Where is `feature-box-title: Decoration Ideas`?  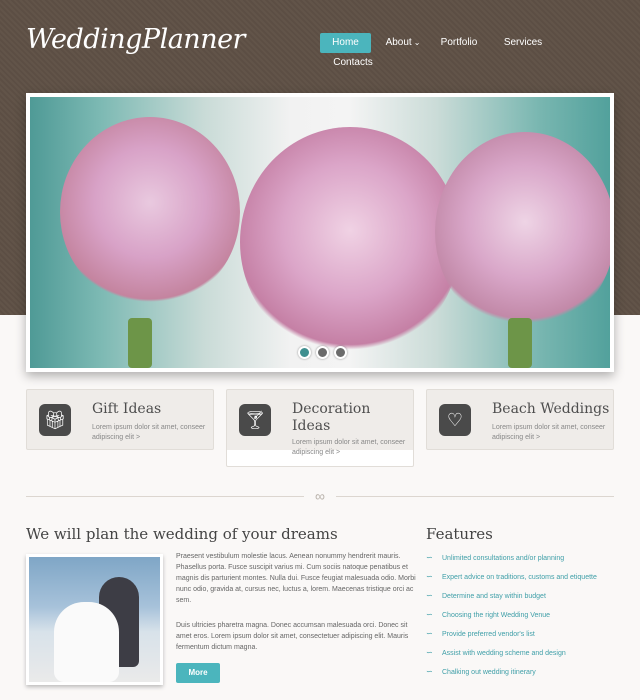
feature-box-title: Decoration Ideas is located at coordinates (331, 417).